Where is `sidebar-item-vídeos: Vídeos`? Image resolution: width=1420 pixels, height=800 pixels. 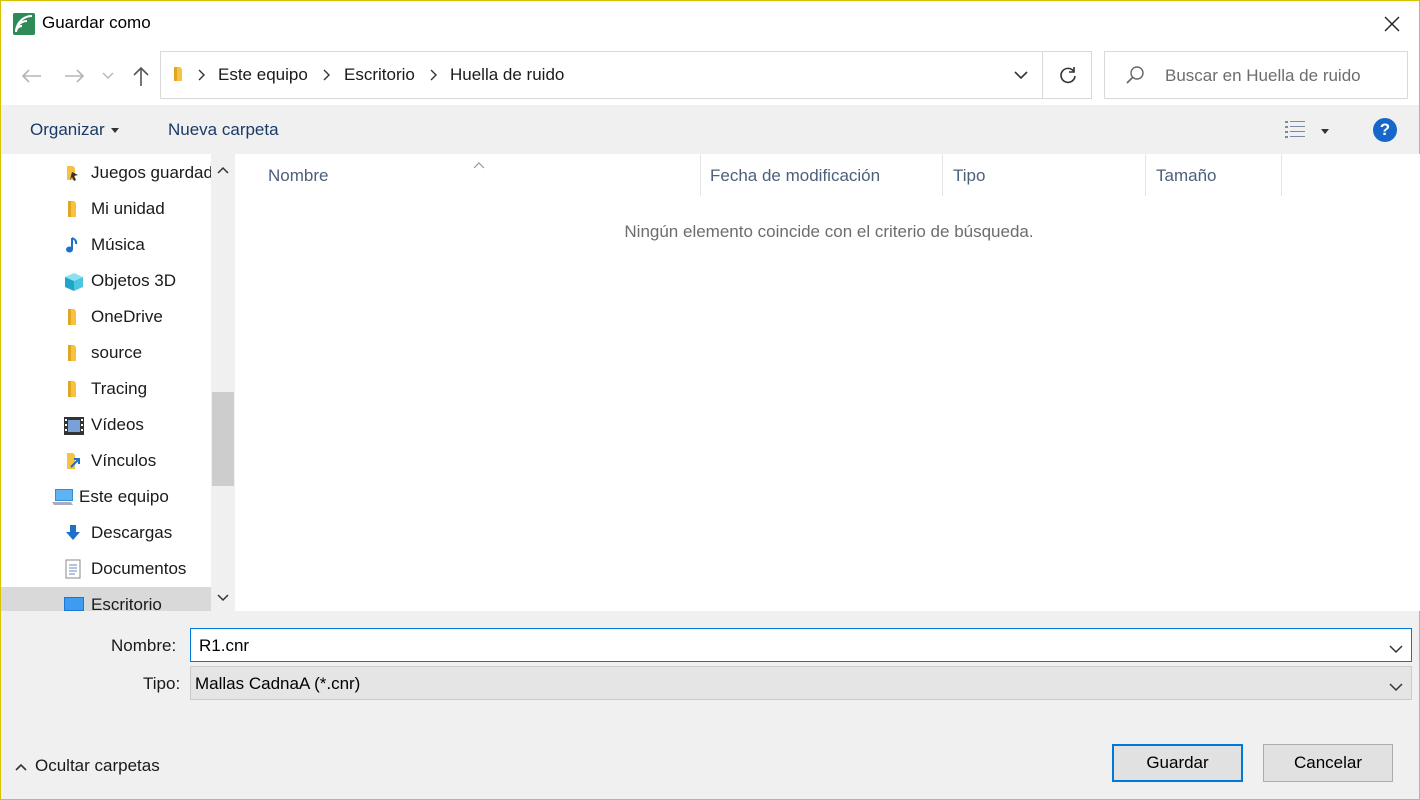 sidebar-item-vídeos: Vídeos is located at coordinates (106, 425).